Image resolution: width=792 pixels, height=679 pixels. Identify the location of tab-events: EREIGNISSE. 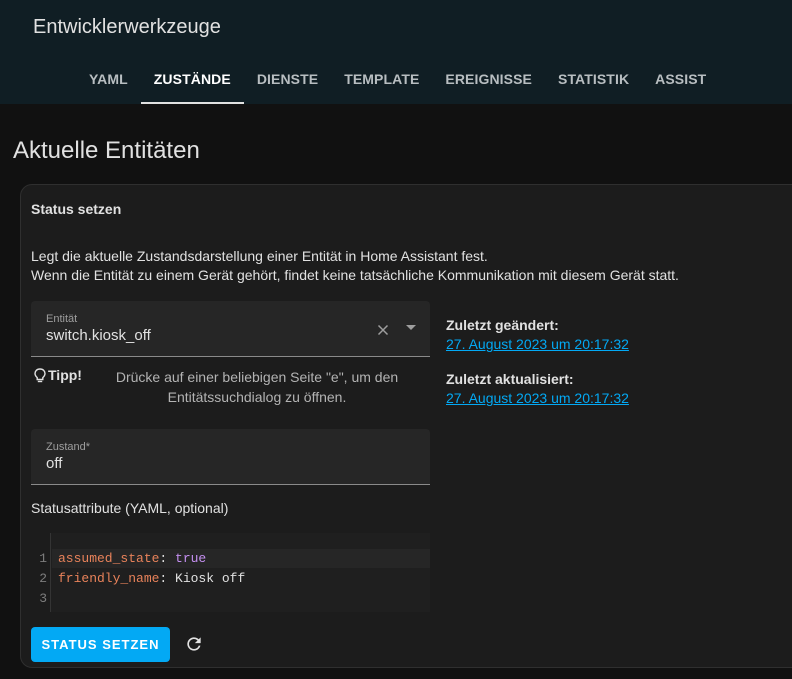
(488, 80).